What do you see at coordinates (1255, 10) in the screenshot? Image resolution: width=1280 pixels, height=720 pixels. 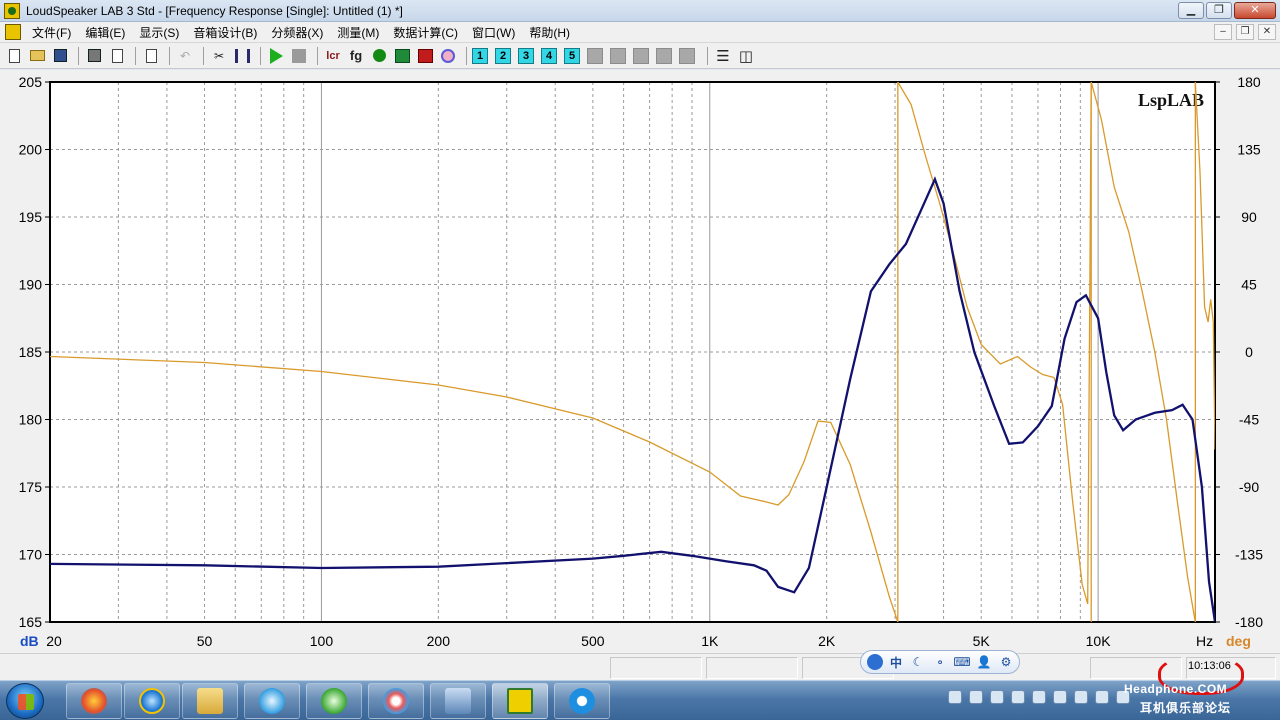 I see `close-button: ✕` at bounding box center [1255, 10].